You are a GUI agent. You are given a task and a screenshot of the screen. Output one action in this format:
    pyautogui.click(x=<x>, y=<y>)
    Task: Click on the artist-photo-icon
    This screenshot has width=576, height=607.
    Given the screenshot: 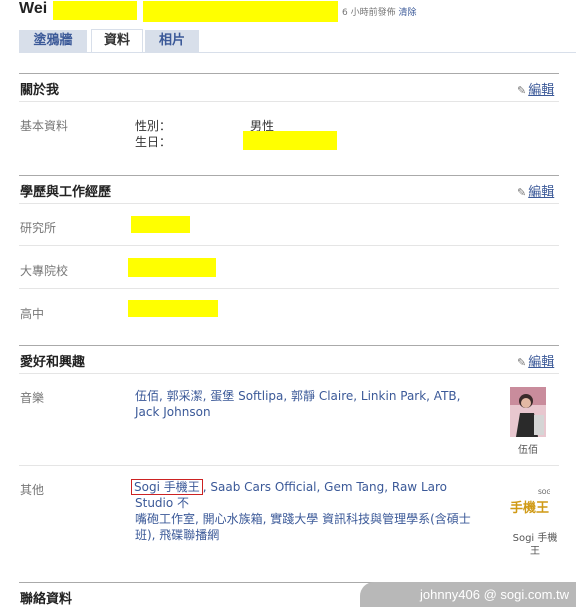 What is the action you would take?
    pyautogui.click(x=528, y=412)
    